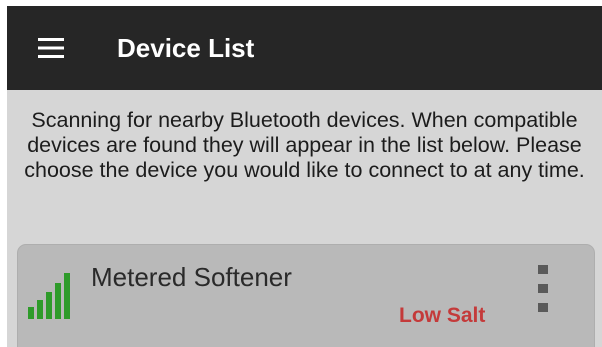  I want to click on more-vert-icon, so click(543, 293).